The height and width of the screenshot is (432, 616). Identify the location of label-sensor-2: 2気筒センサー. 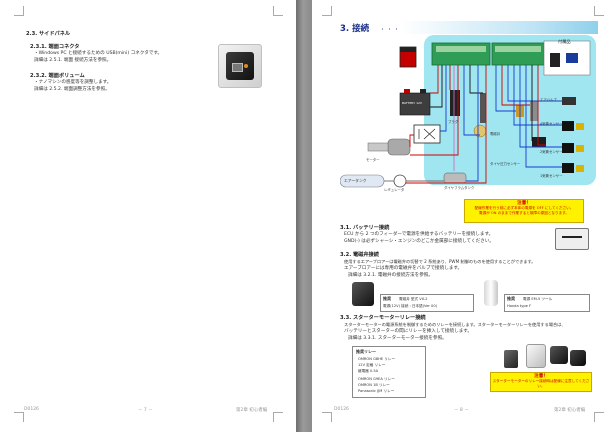
(551, 152).